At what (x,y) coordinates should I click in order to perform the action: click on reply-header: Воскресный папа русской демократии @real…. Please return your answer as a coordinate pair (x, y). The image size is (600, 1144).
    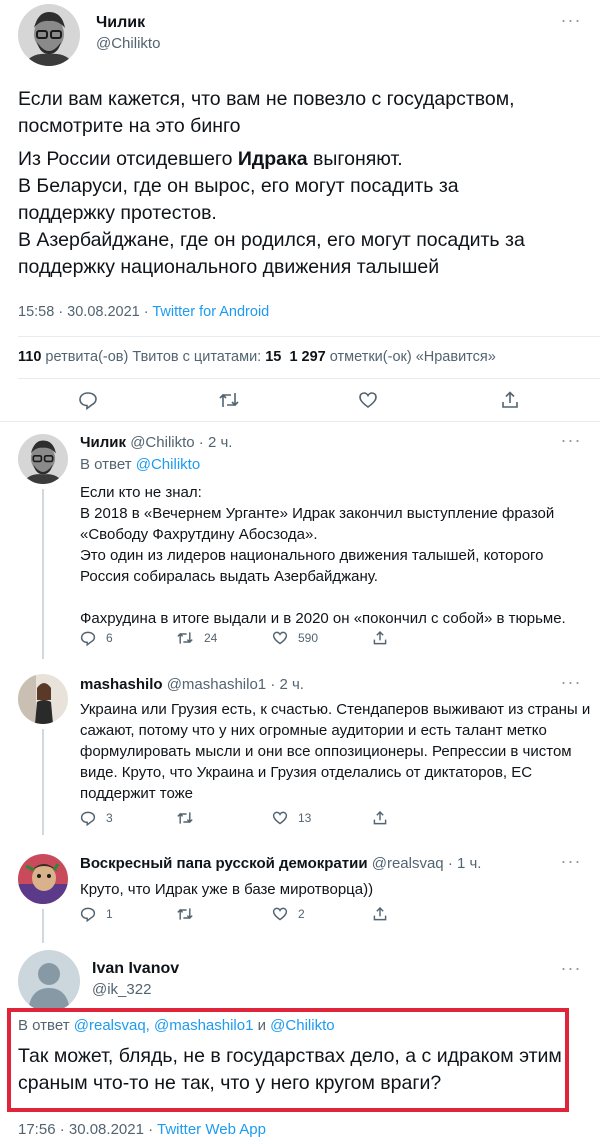
    Looking at the image, I should click on (280, 863).